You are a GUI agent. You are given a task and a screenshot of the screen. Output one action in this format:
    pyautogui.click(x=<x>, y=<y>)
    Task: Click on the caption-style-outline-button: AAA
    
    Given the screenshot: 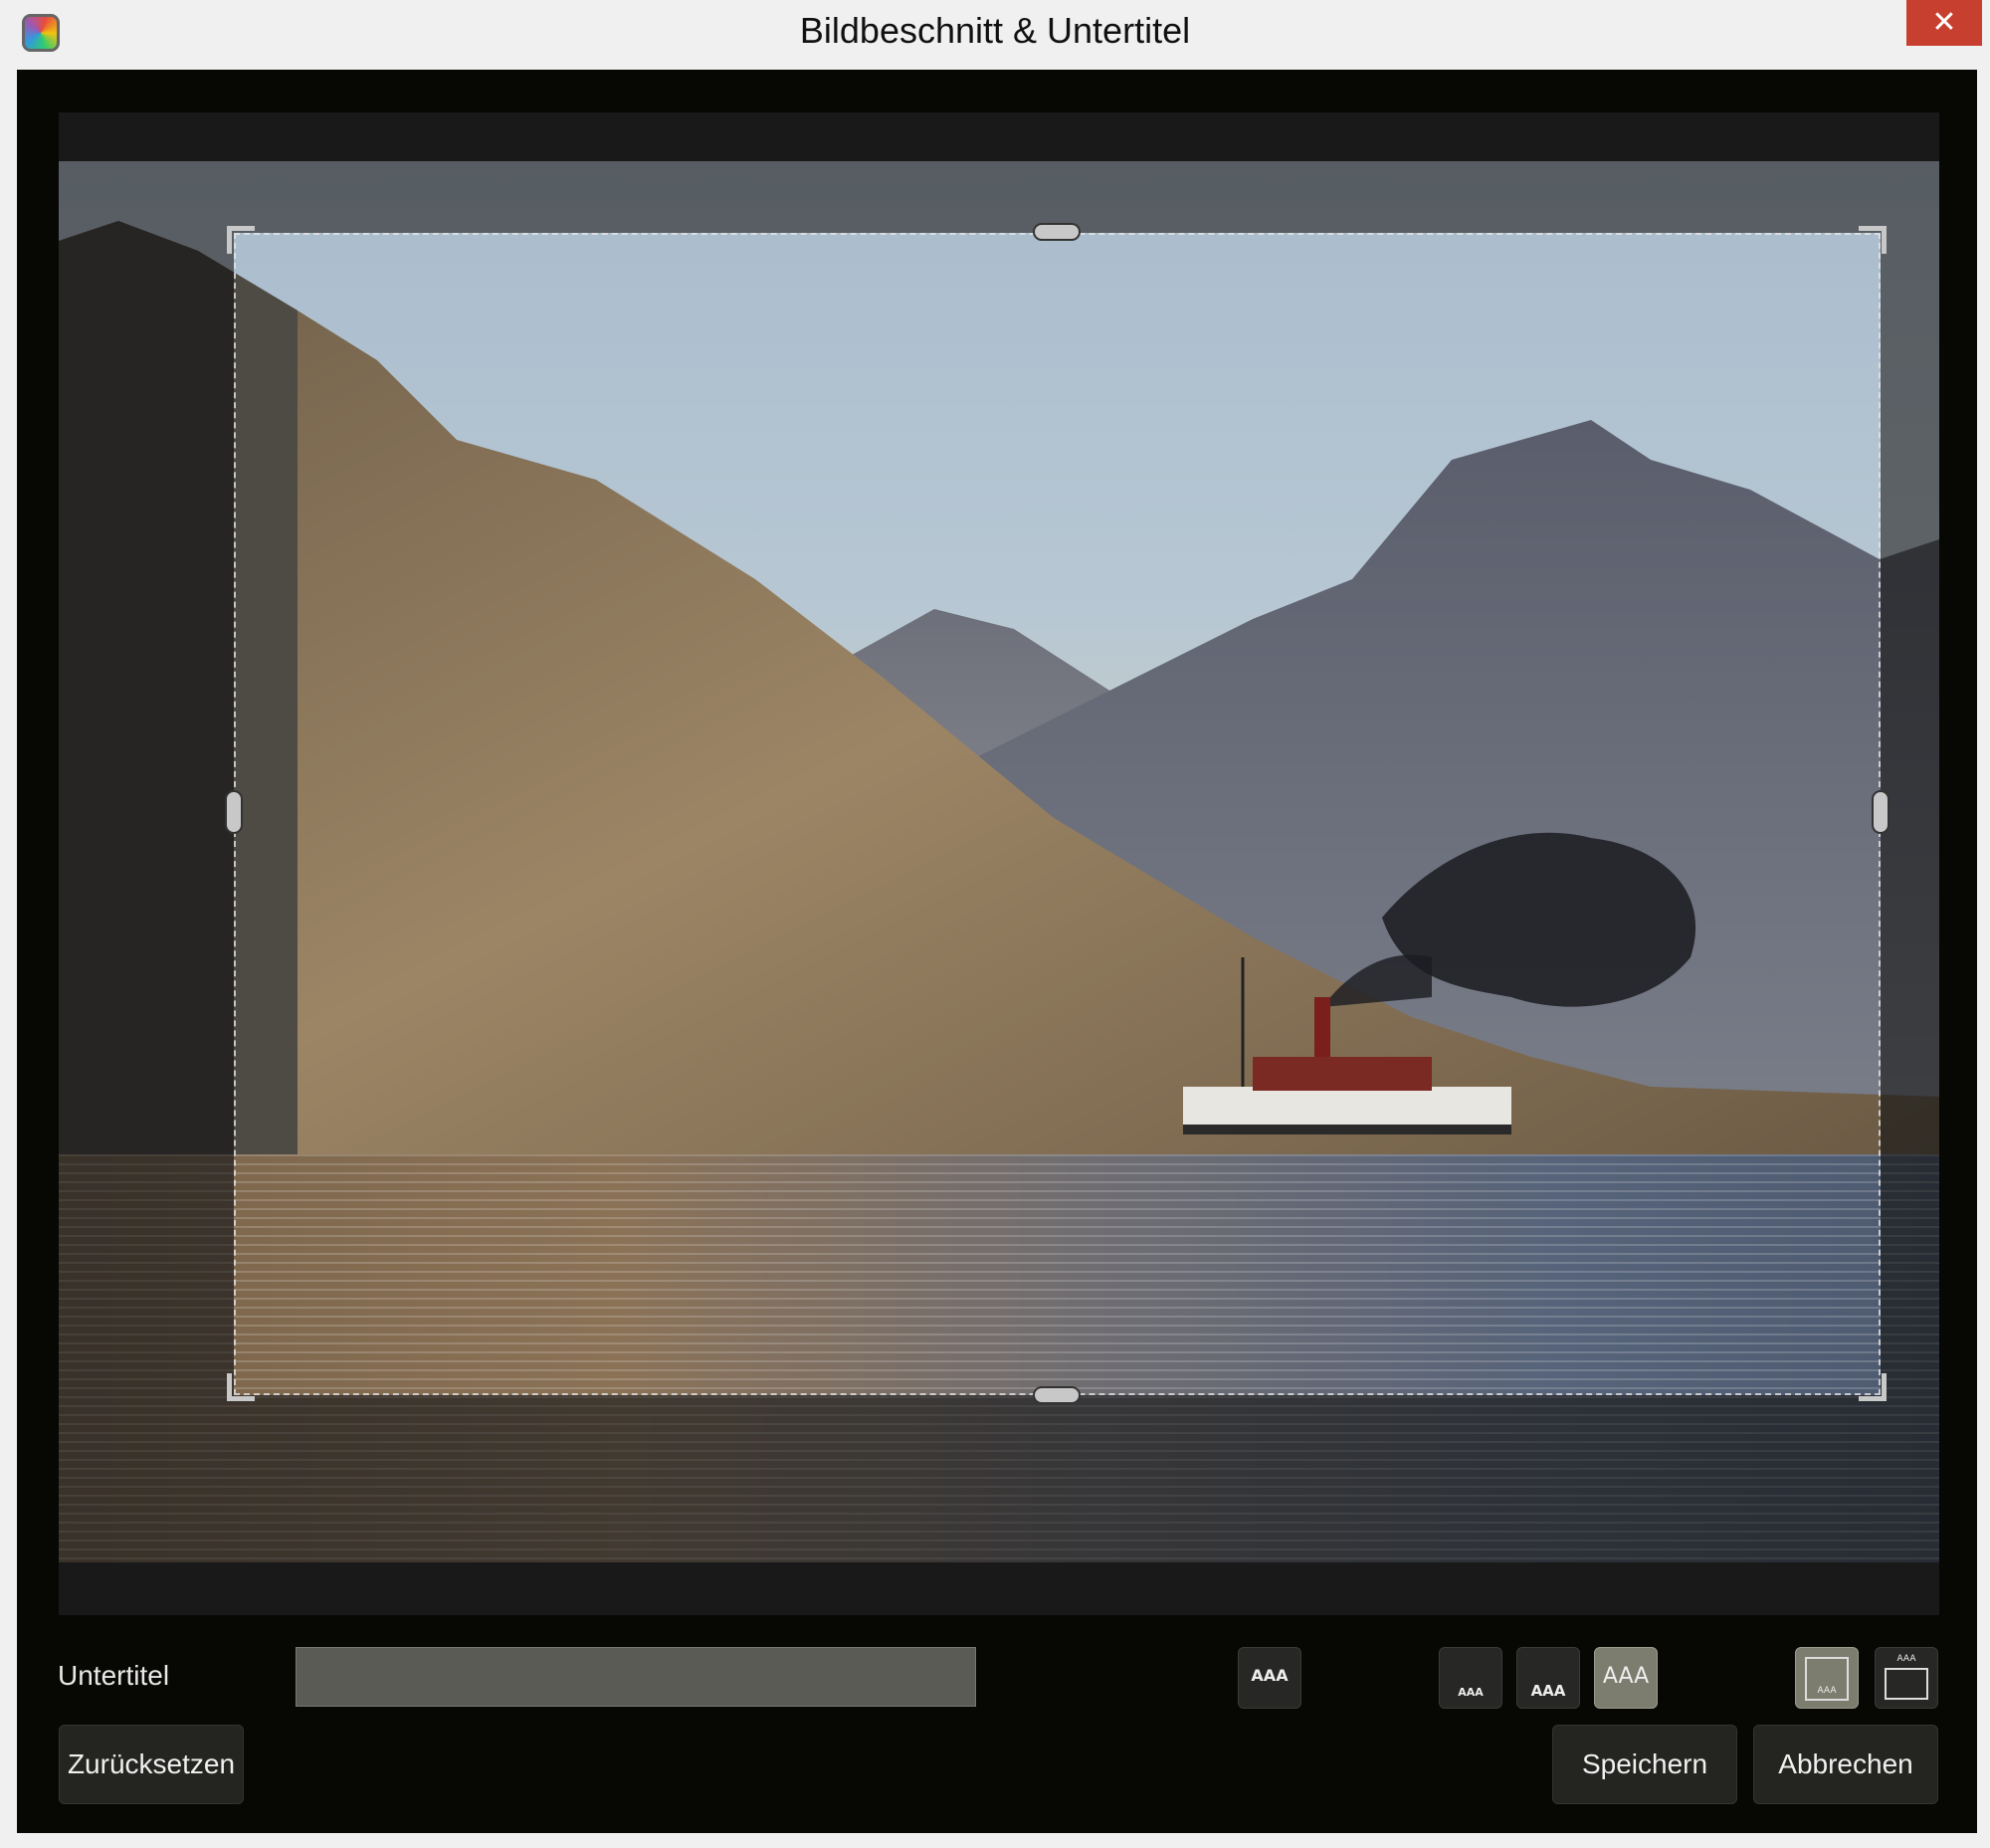 What is the action you would take?
    pyautogui.click(x=1269, y=1678)
    